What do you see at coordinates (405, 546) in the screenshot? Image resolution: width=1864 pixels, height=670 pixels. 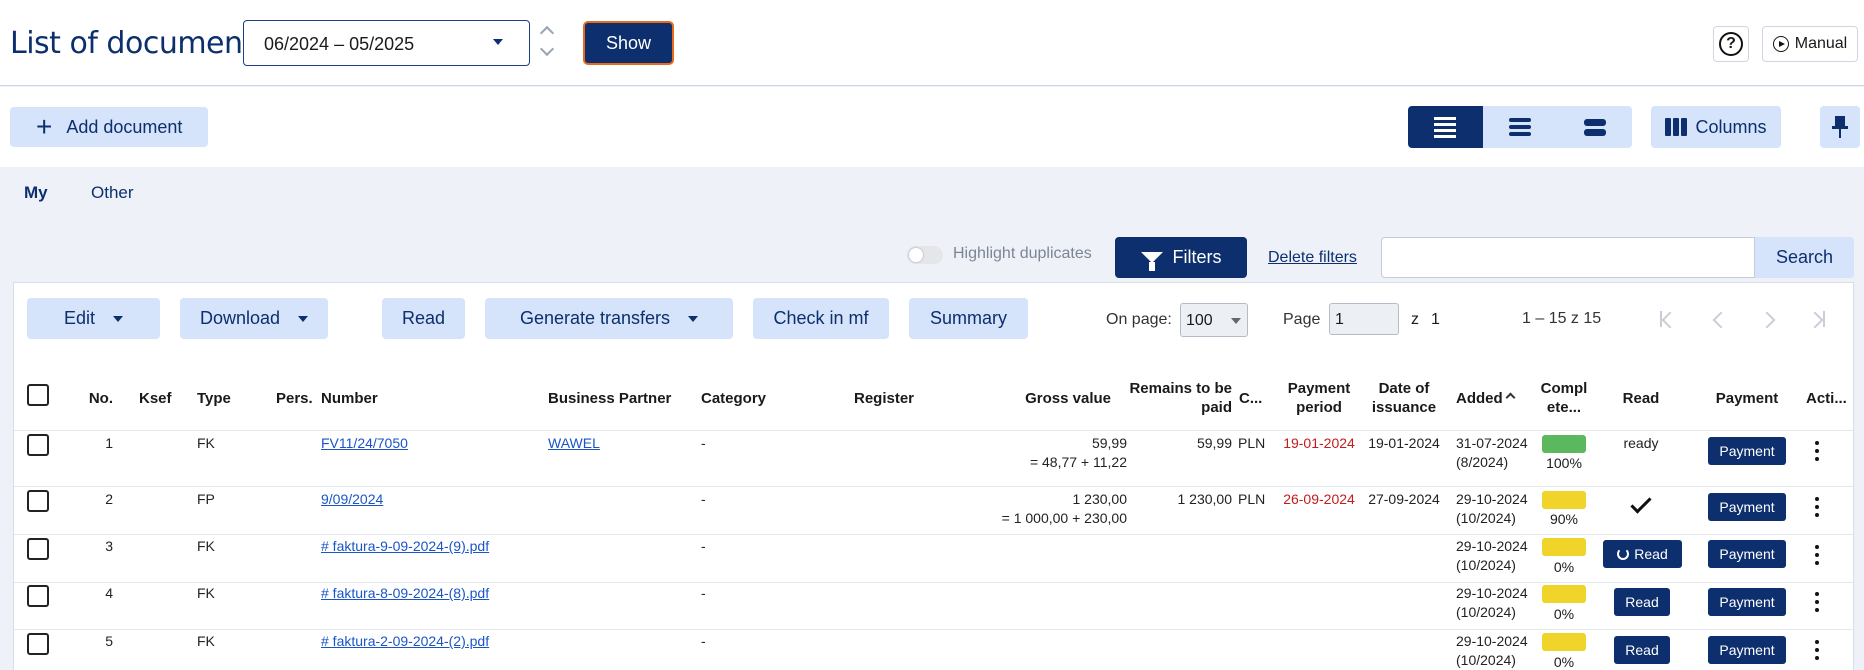 I see `row-number-link: # faktura-9-09-2024-(9).pdf` at bounding box center [405, 546].